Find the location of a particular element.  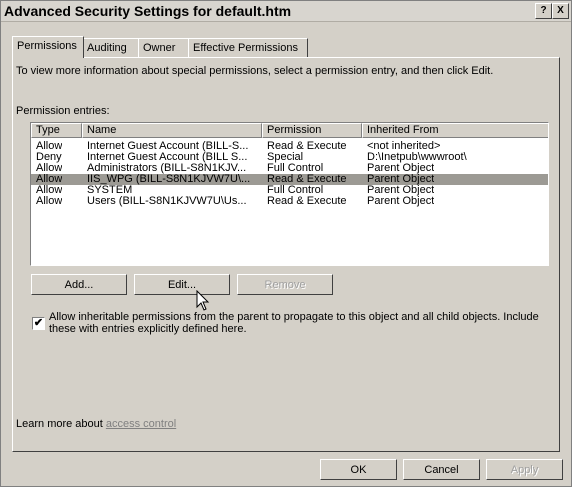

remove-button: Remove is located at coordinates (285, 284).